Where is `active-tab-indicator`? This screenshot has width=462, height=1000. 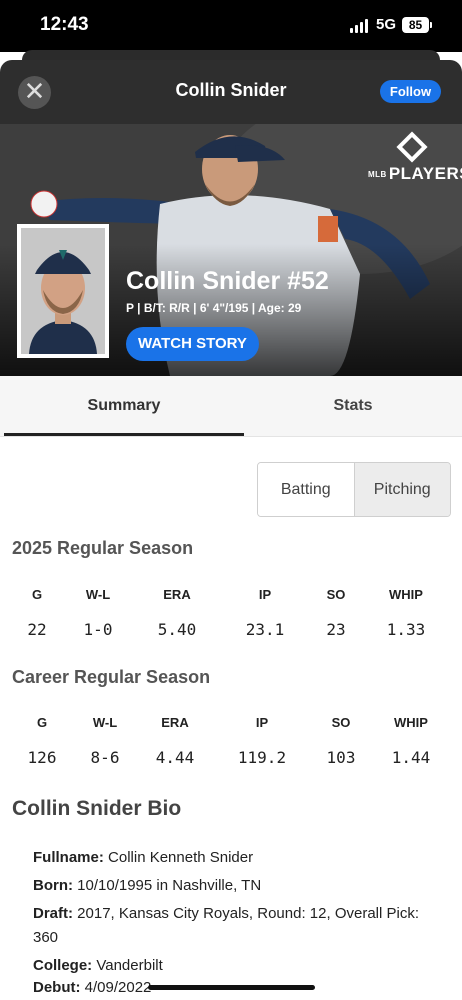
active-tab-indicator is located at coordinates (124, 434).